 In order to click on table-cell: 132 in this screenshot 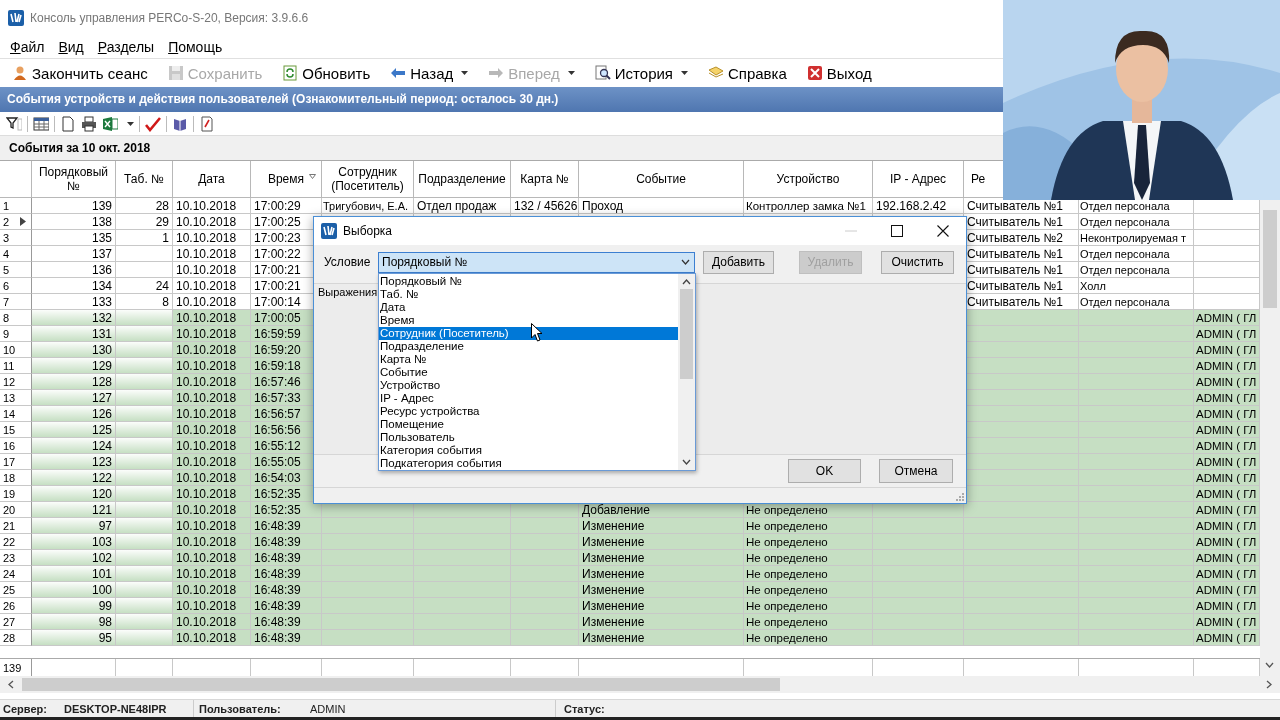, I will do `click(74, 318)`.